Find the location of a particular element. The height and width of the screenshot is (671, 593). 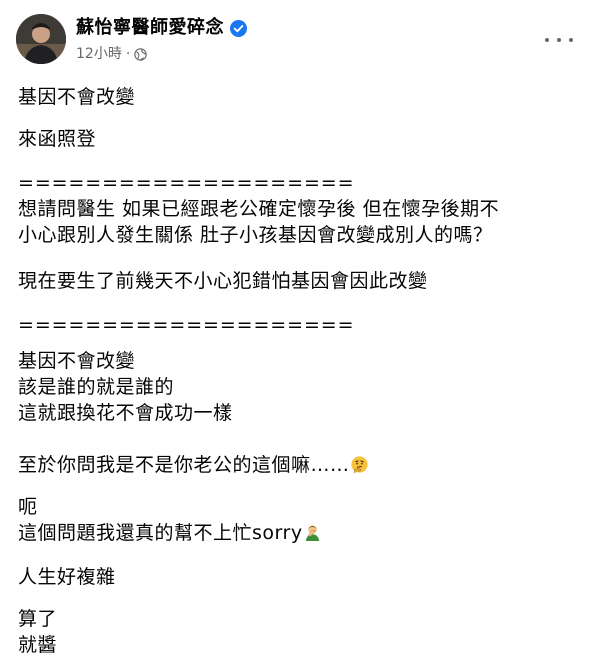

post-text-line: 現在要生了前幾天不小心犯錯怕基因會因此改變 is located at coordinates (223, 281).